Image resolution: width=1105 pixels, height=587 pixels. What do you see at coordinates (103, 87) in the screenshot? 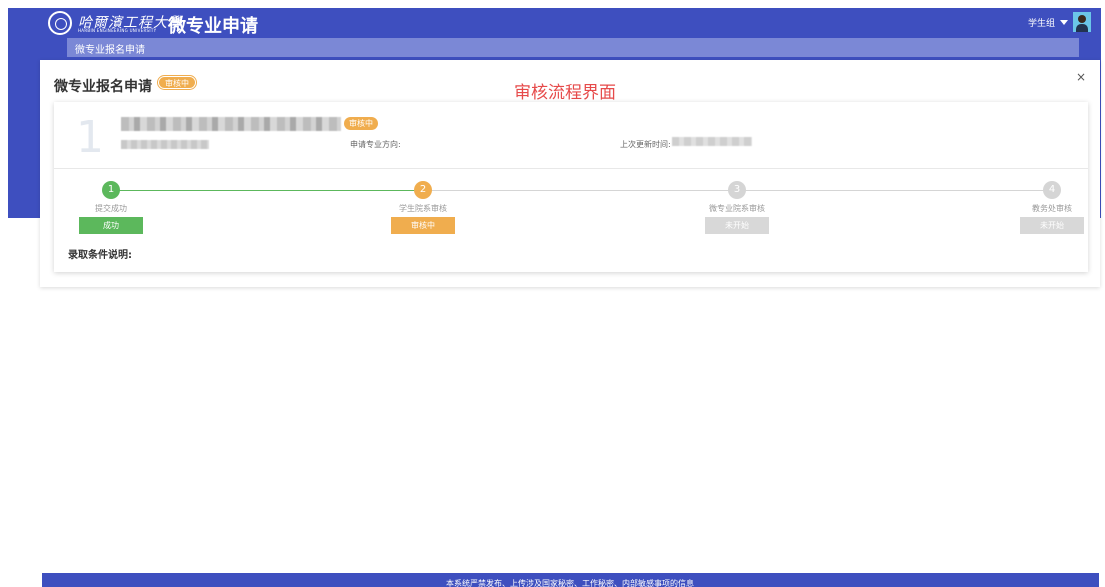
I see `modal-title: 微专业报名申请` at bounding box center [103, 87].